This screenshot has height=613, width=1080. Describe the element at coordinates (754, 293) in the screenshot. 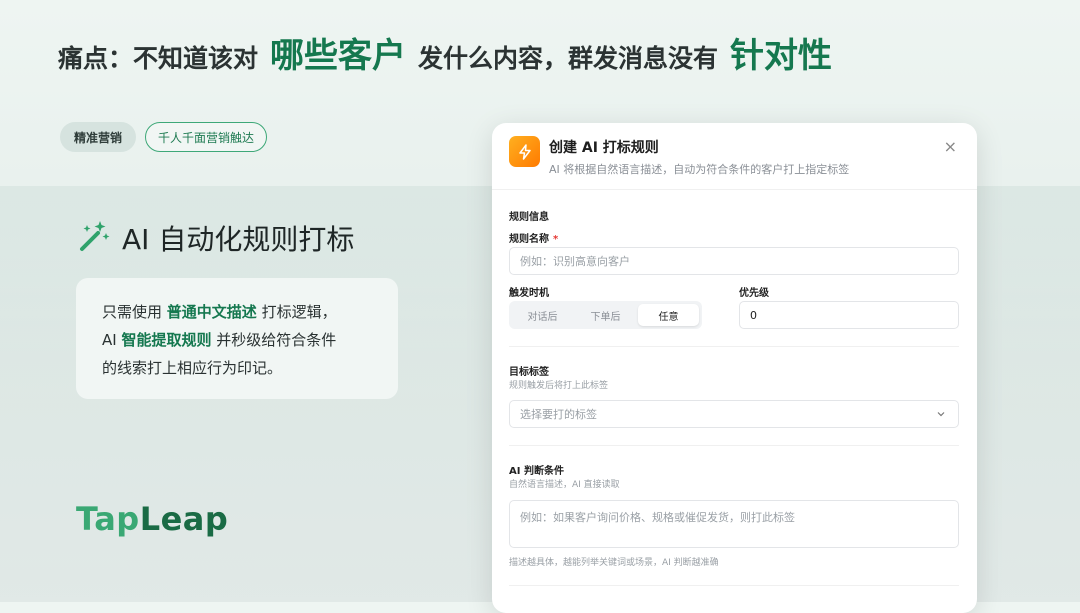

I see `priority-label: 优先级` at that location.